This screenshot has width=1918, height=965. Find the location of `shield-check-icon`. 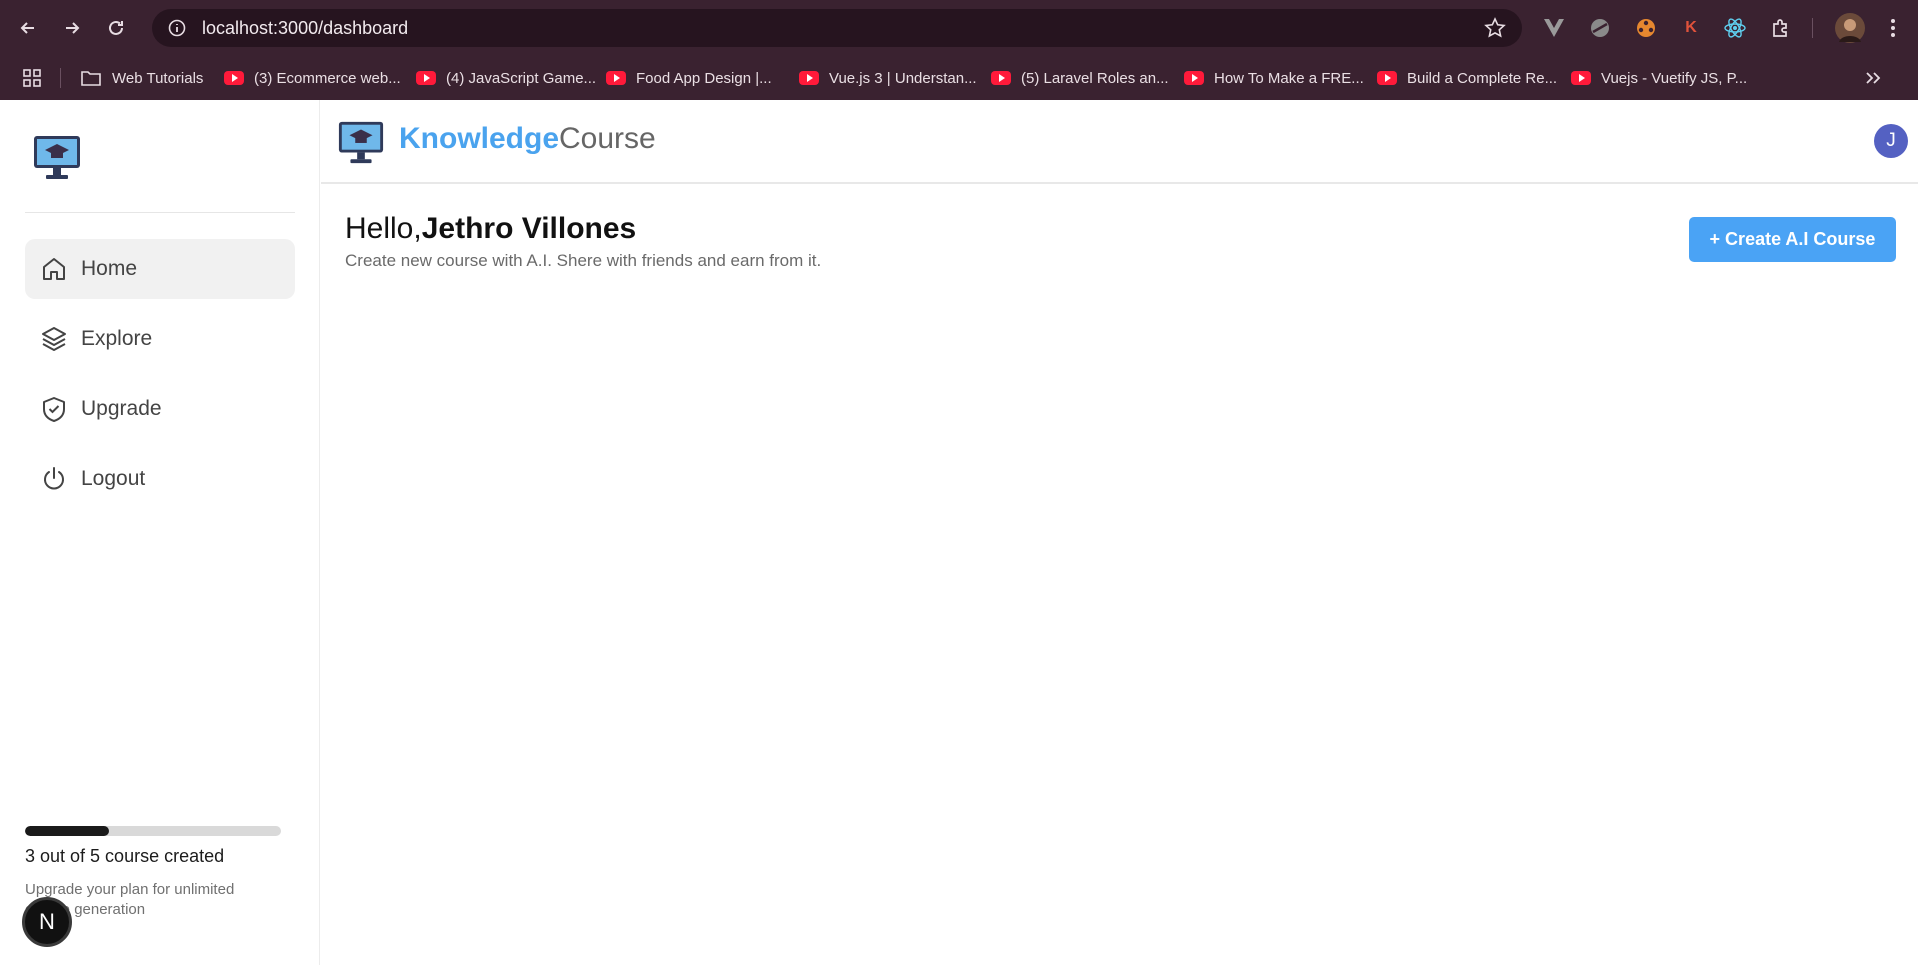

shield-check-icon is located at coordinates (54, 409).